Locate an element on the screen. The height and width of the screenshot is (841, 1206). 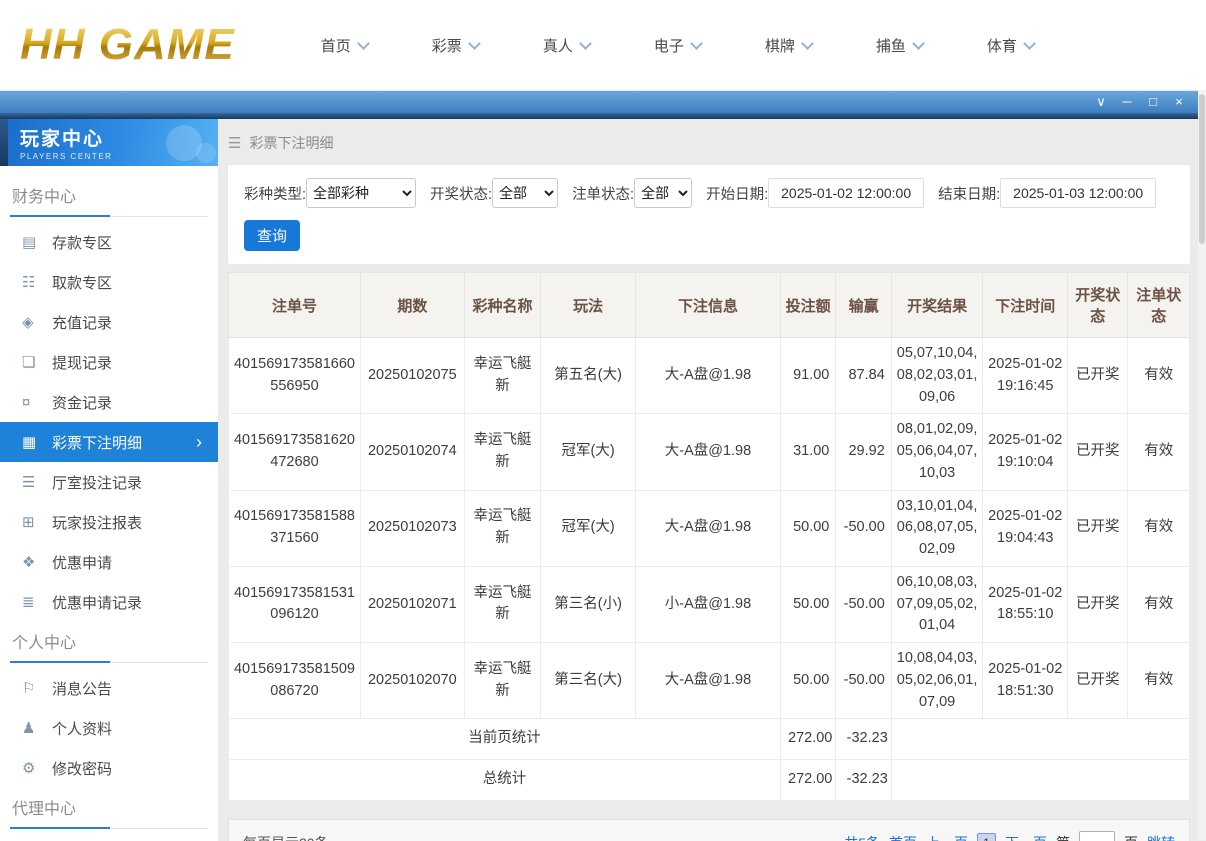
table-cell: 冠军(大) is located at coordinates (588, 528).